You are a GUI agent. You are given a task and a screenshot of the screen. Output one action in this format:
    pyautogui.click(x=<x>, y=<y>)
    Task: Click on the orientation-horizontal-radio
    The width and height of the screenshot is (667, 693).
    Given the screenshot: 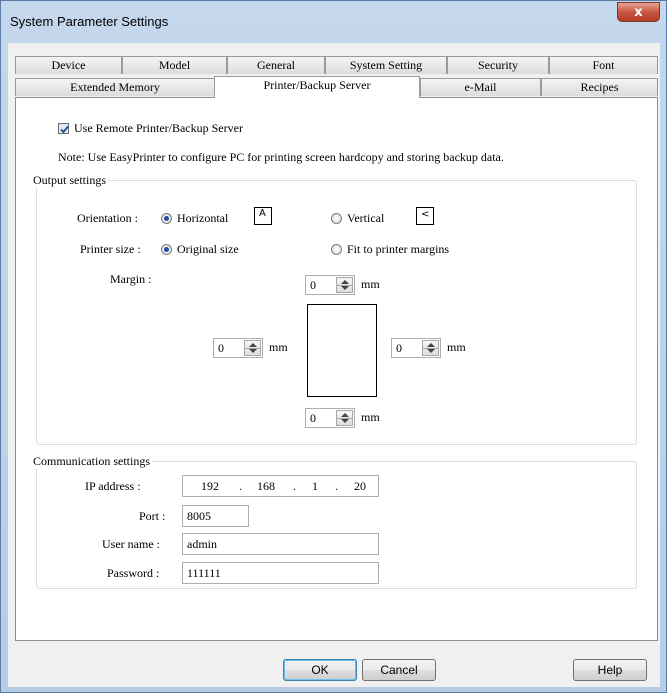 What is the action you would take?
    pyautogui.click(x=166, y=218)
    